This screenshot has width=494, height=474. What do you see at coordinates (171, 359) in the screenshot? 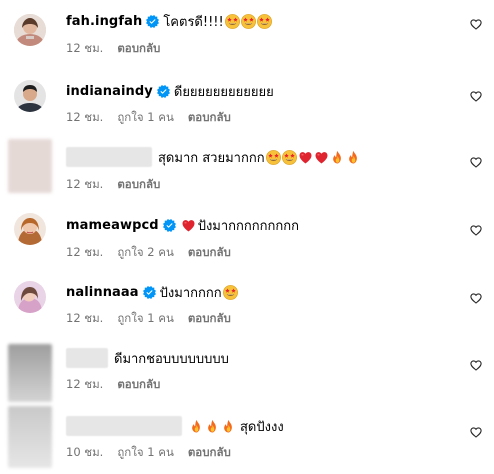
I see `comment-text: ดีมากชอบบบบบบบบ` at bounding box center [171, 359].